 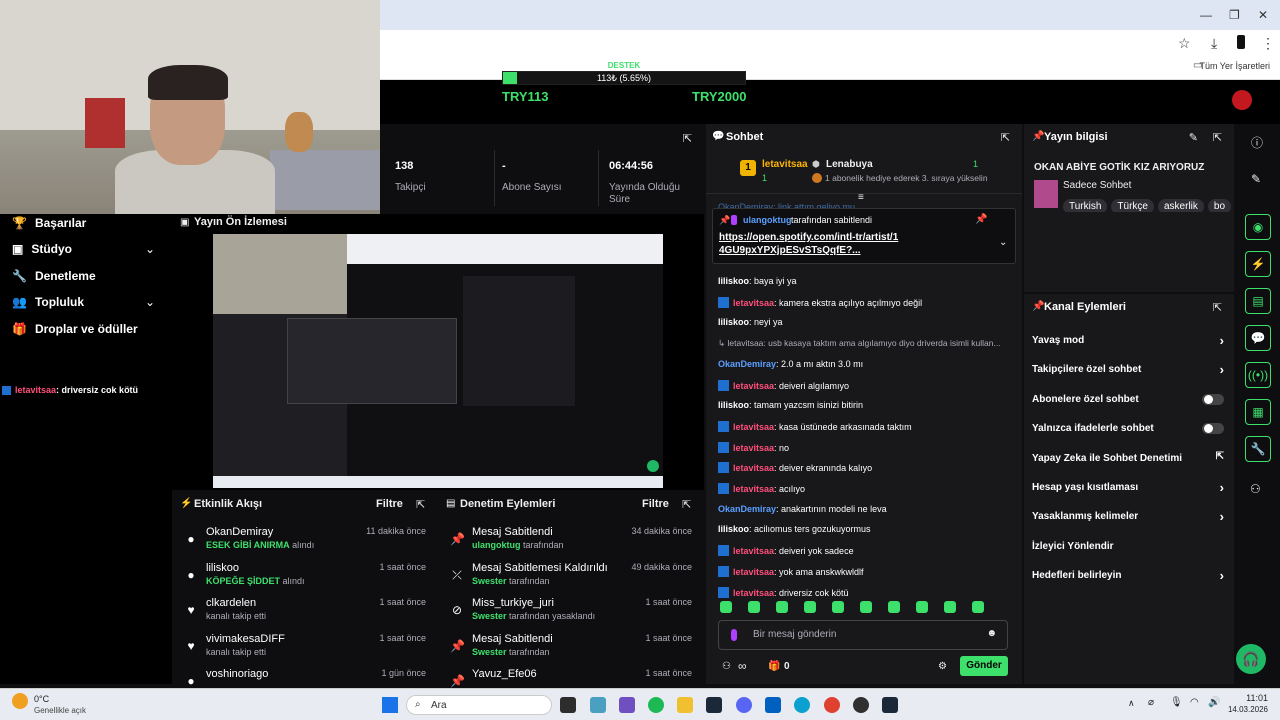 What do you see at coordinates (1251, 659) in the screenshot?
I see `help-icon: 🎧` at bounding box center [1251, 659].